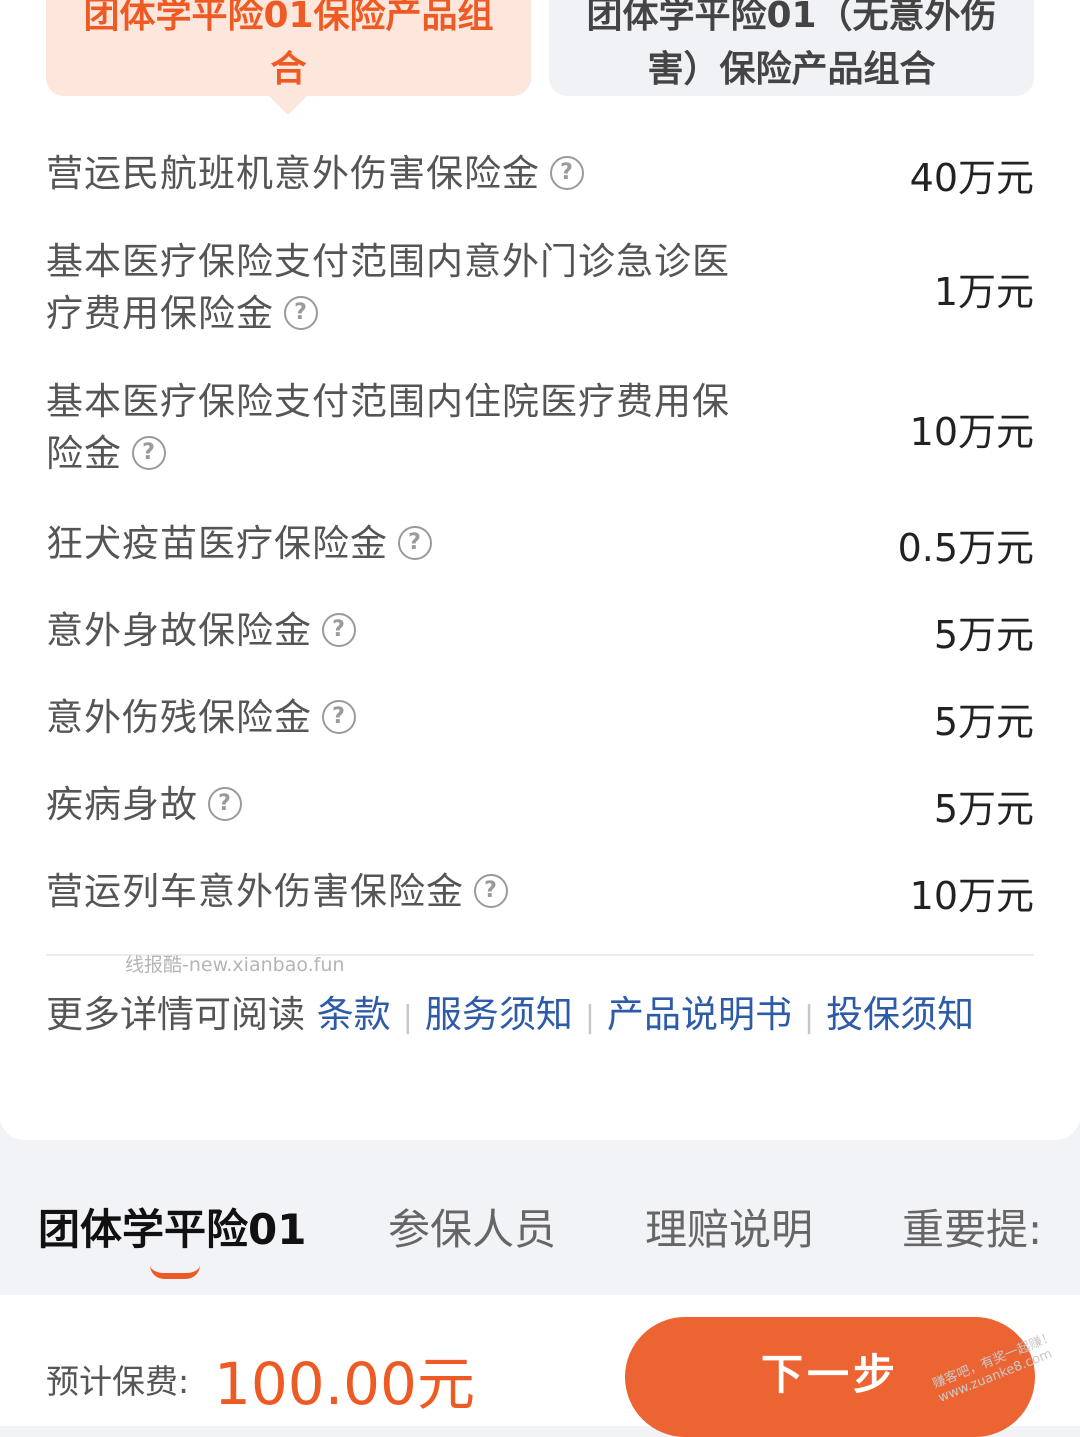 This screenshot has width=1080, height=1437. Describe the element at coordinates (540, 892) in the screenshot. I see `coverage-row: 营运列车意外伤害保险金? 10万元` at that location.